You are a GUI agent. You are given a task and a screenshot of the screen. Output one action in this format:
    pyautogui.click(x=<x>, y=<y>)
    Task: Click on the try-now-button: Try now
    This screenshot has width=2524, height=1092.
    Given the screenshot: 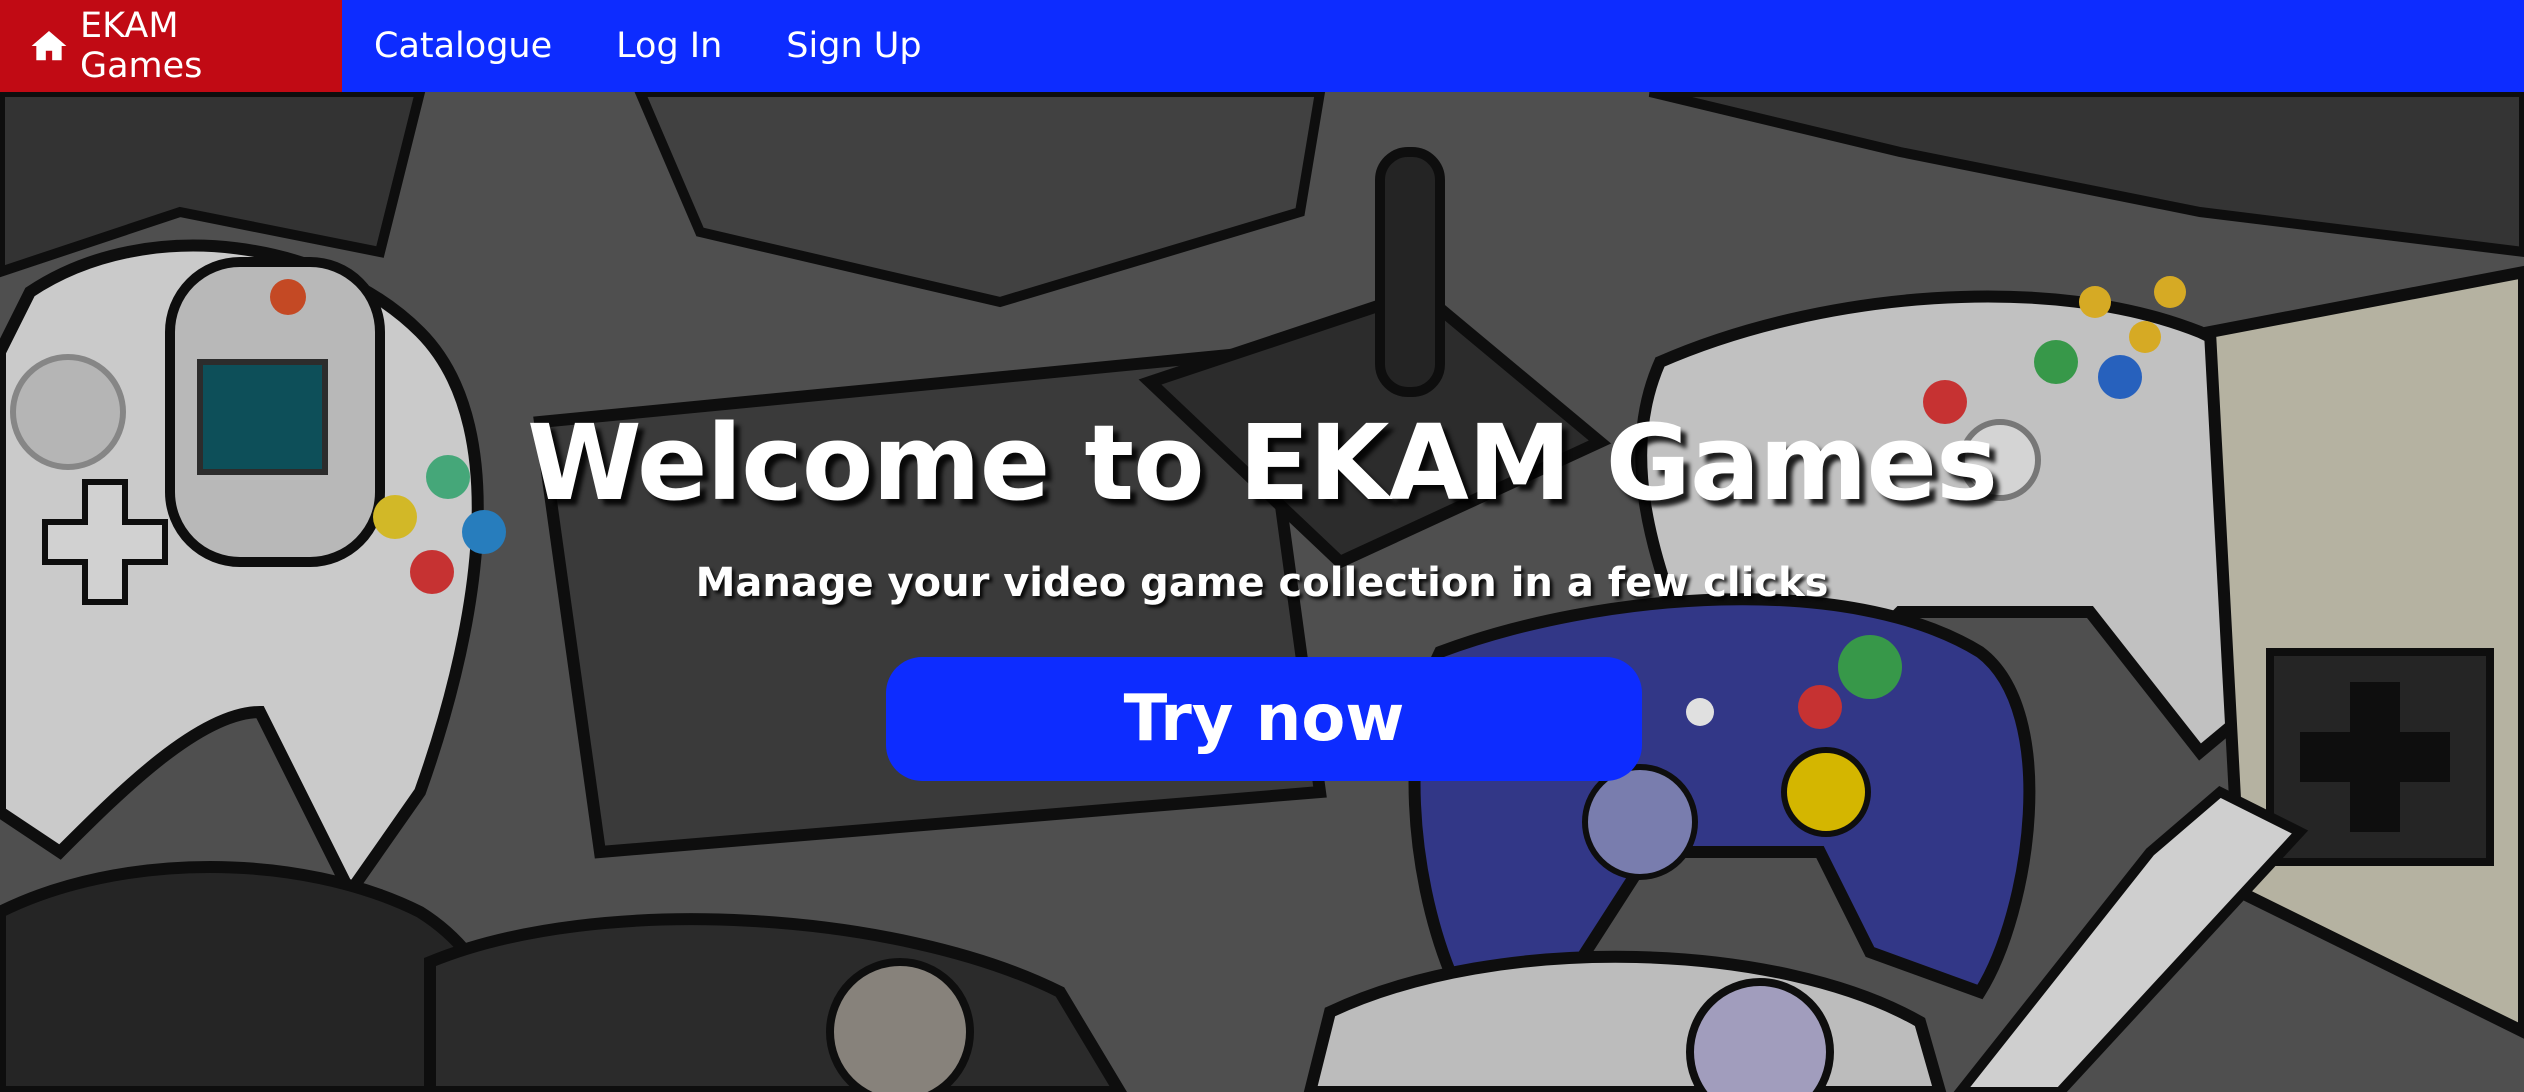 What is the action you would take?
    pyautogui.click(x=1264, y=719)
    